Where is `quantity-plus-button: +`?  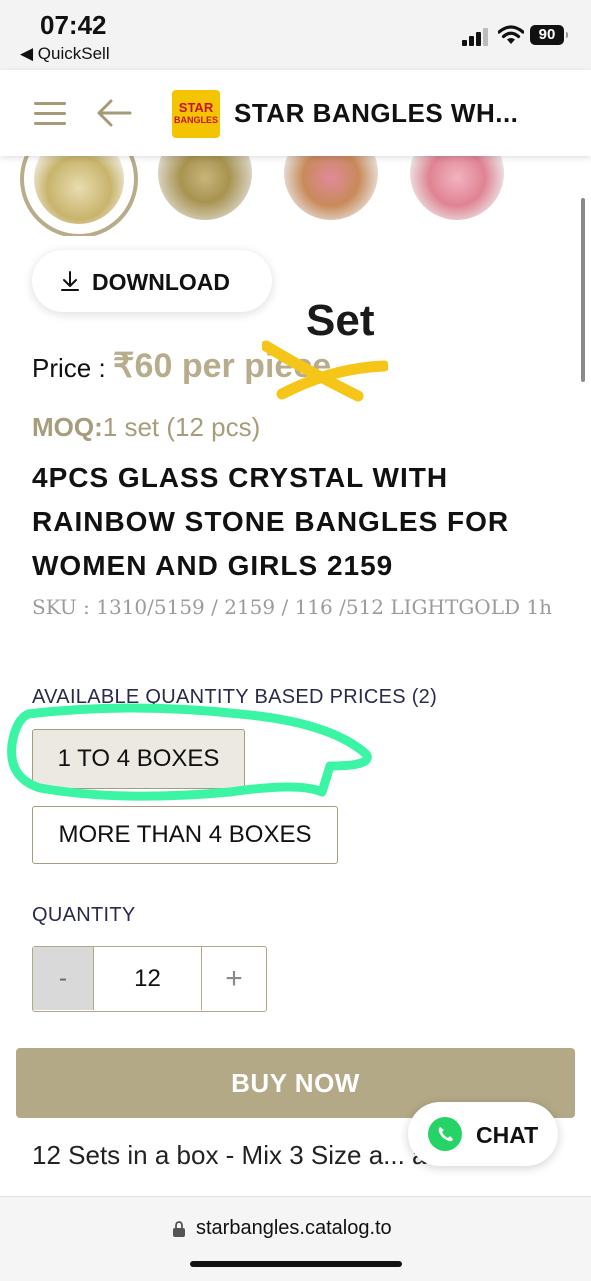
quantity-plus-button: + is located at coordinates (234, 978).